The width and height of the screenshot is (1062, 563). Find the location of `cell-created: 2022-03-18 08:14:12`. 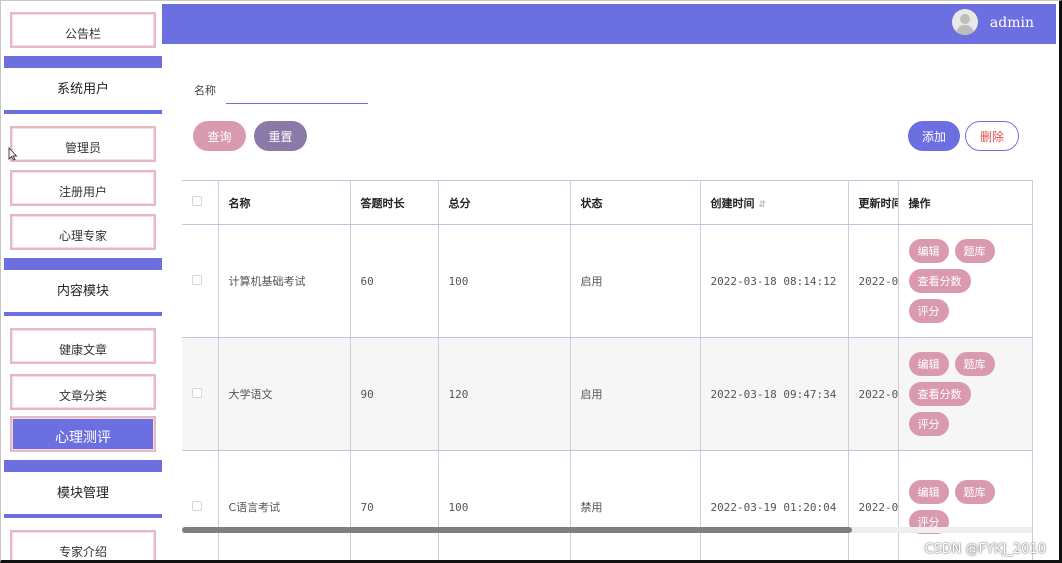

cell-created: 2022-03-18 08:14:12 is located at coordinates (774, 281).